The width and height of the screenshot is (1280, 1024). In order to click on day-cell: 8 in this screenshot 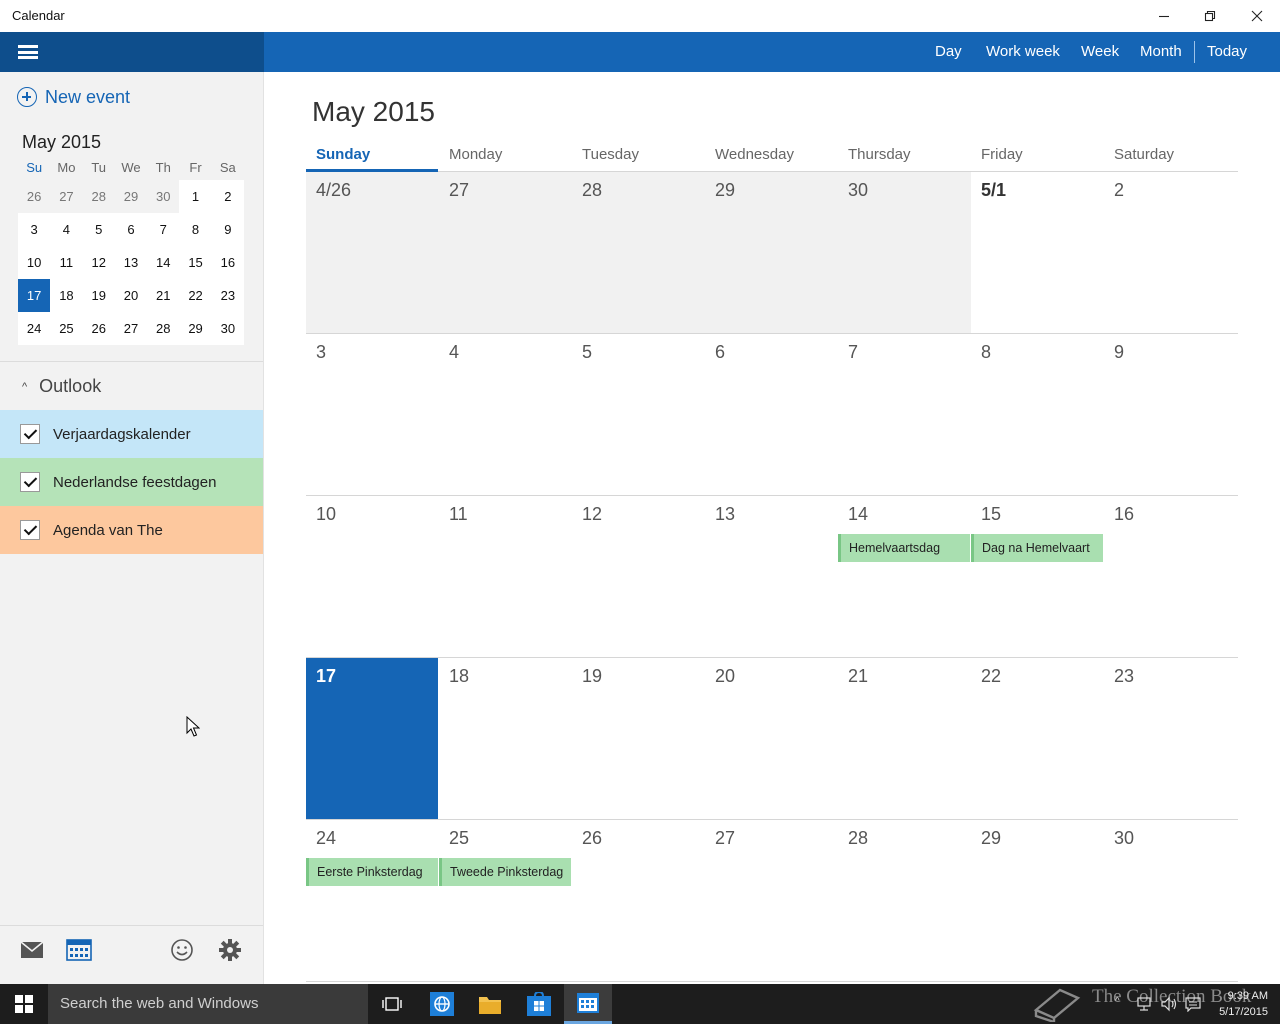, I will do `click(1037, 414)`.